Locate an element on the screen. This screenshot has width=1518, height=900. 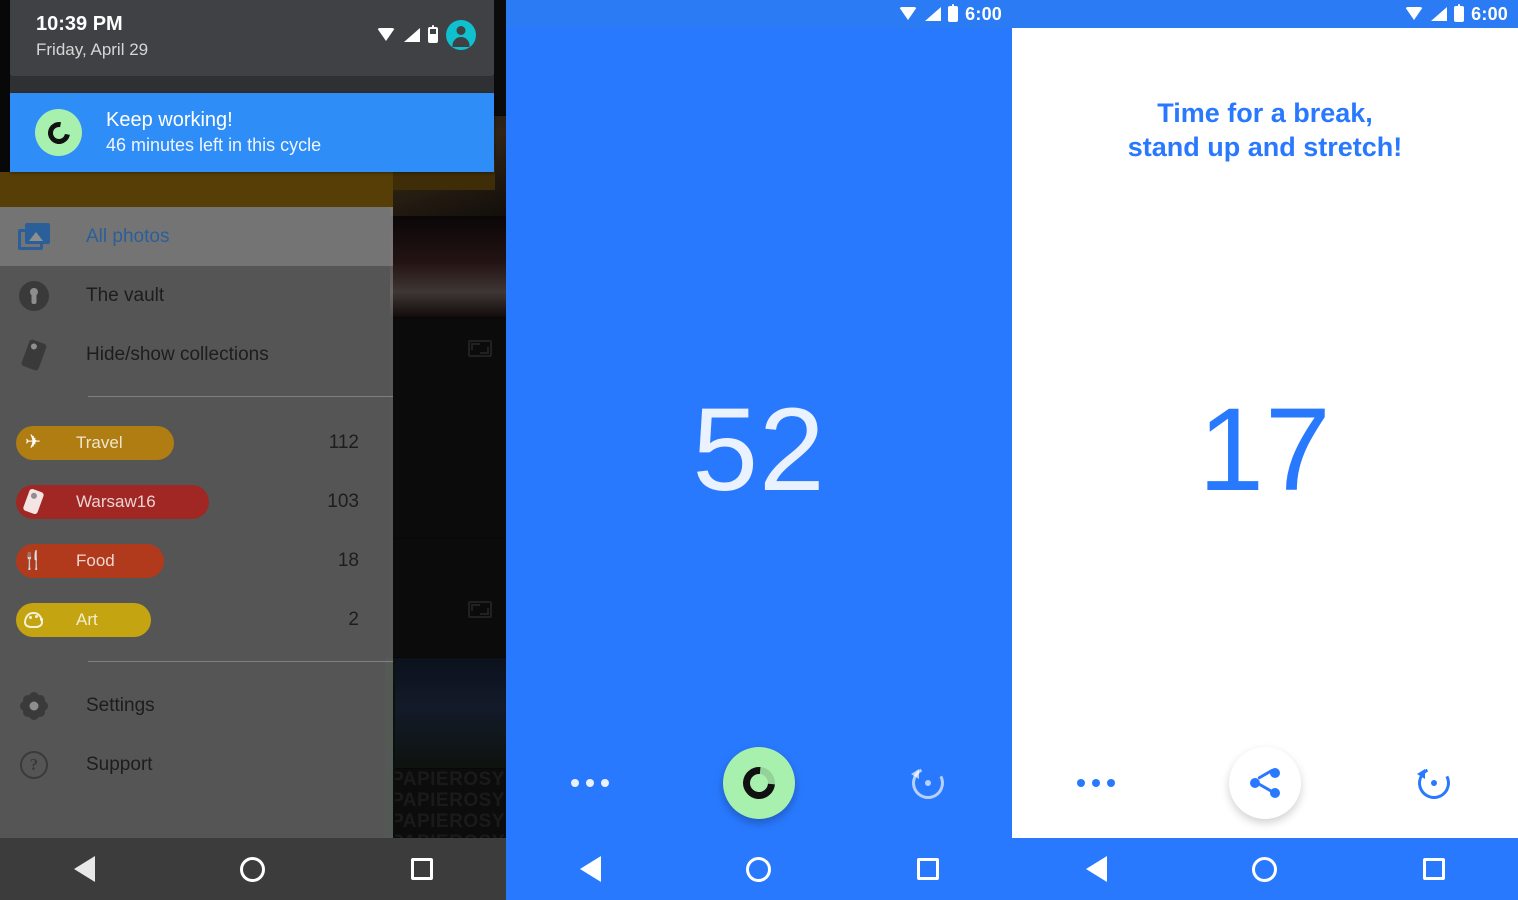
collection-chip: ✈ Travel is located at coordinates (95, 442).